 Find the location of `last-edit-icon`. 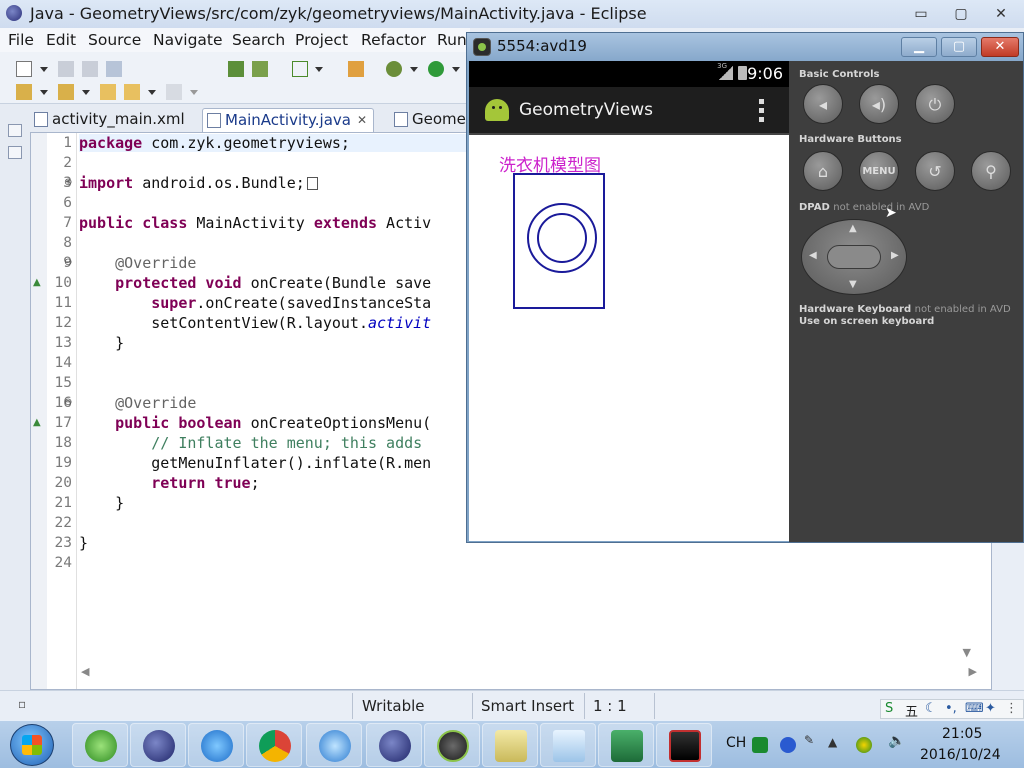

last-edit-icon is located at coordinates (108, 92).